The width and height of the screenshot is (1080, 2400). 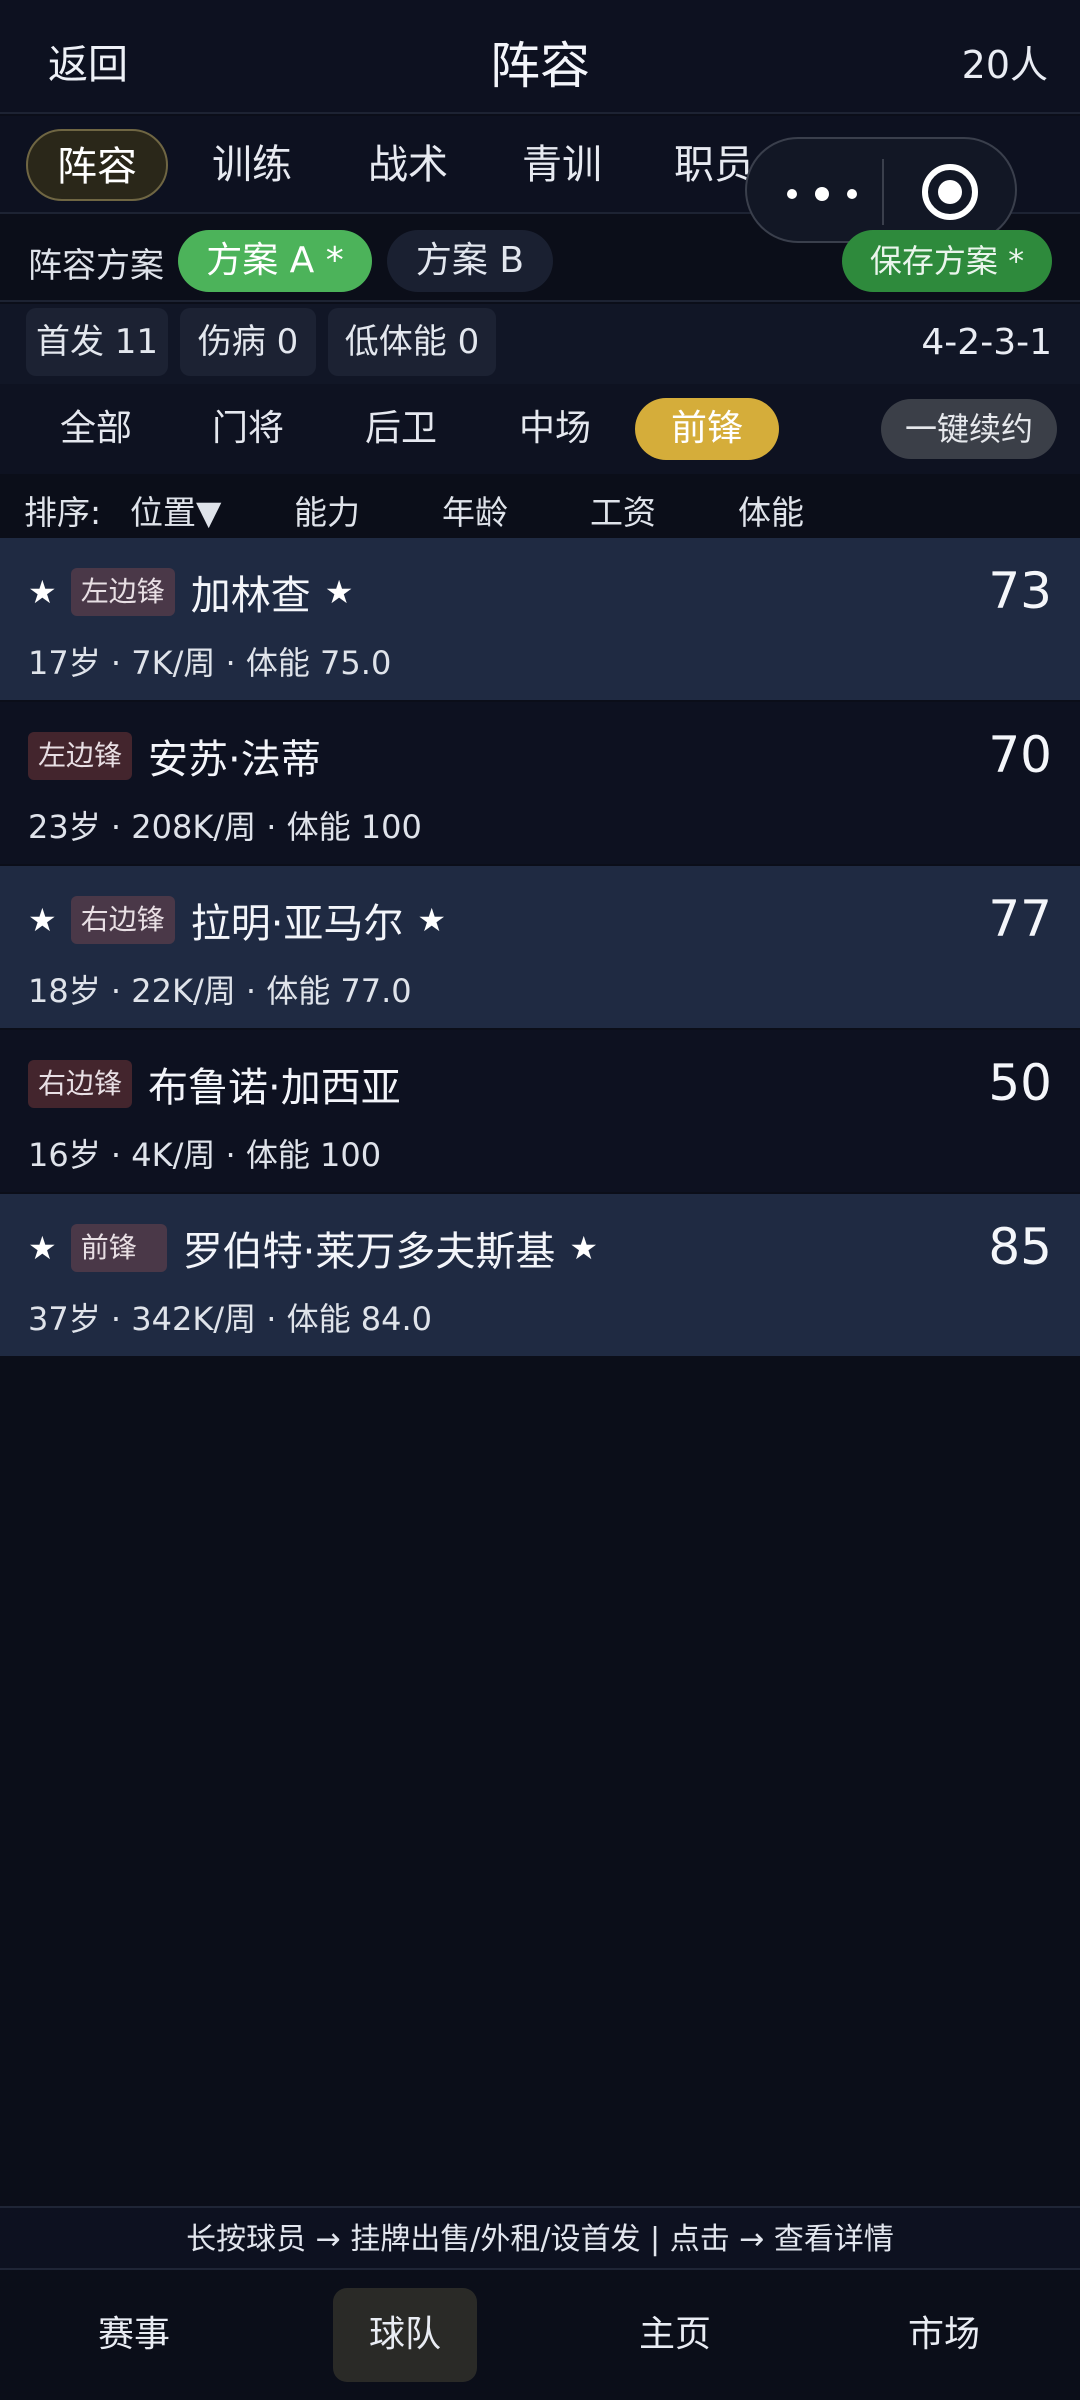 What do you see at coordinates (405, 2335) in the screenshot?
I see `nav-team: 球队` at bounding box center [405, 2335].